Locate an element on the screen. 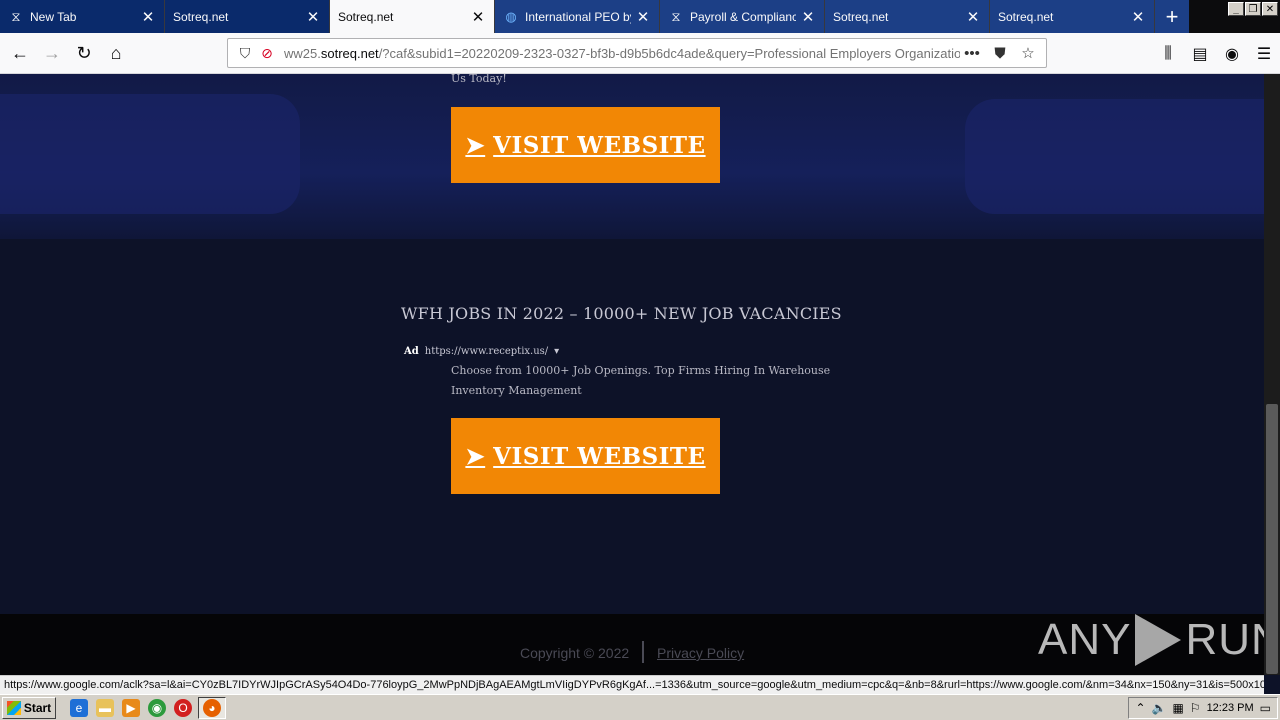  pocket-icon: ⛊ is located at coordinates (1000, 53).